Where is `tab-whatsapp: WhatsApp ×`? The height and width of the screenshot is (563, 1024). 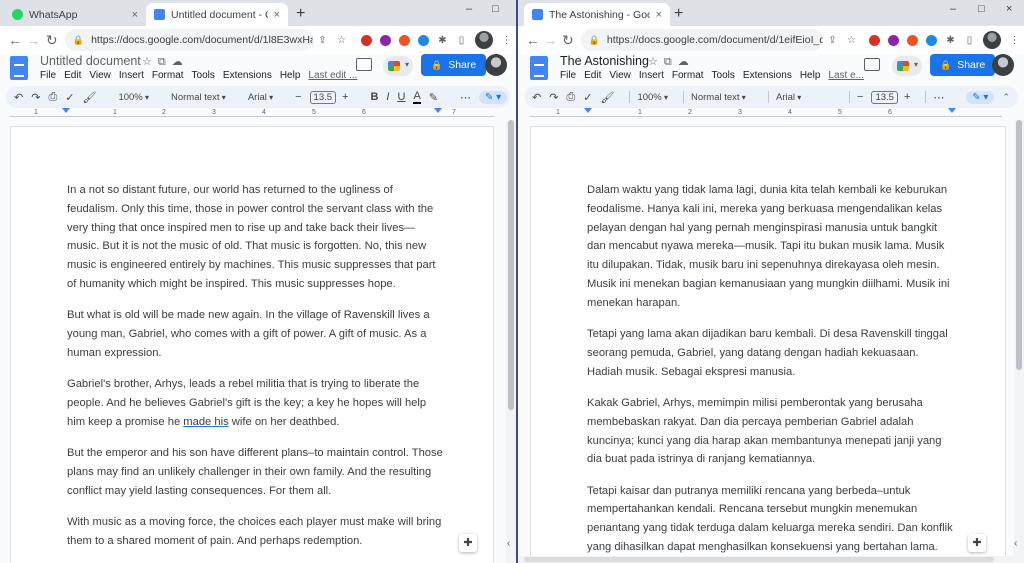 tab-whatsapp: WhatsApp × is located at coordinates (75, 14).